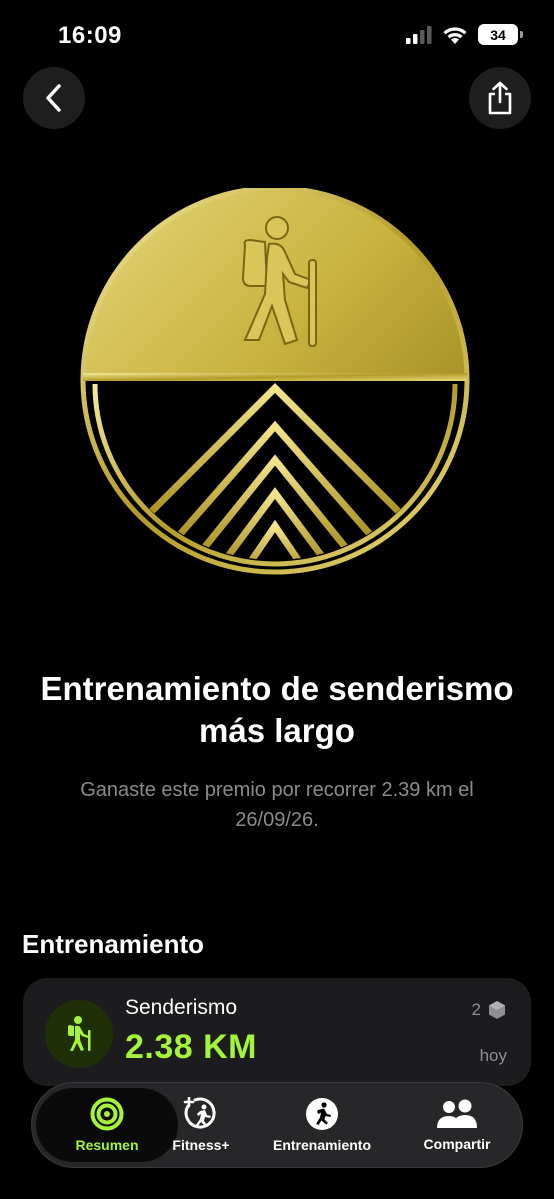 This screenshot has width=554, height=1199. What do you see at coordinates (277, 709) in the screenshot?
I see `award-title: Entrenamiento de senderismo más largo` at bounding box center [277, 709].